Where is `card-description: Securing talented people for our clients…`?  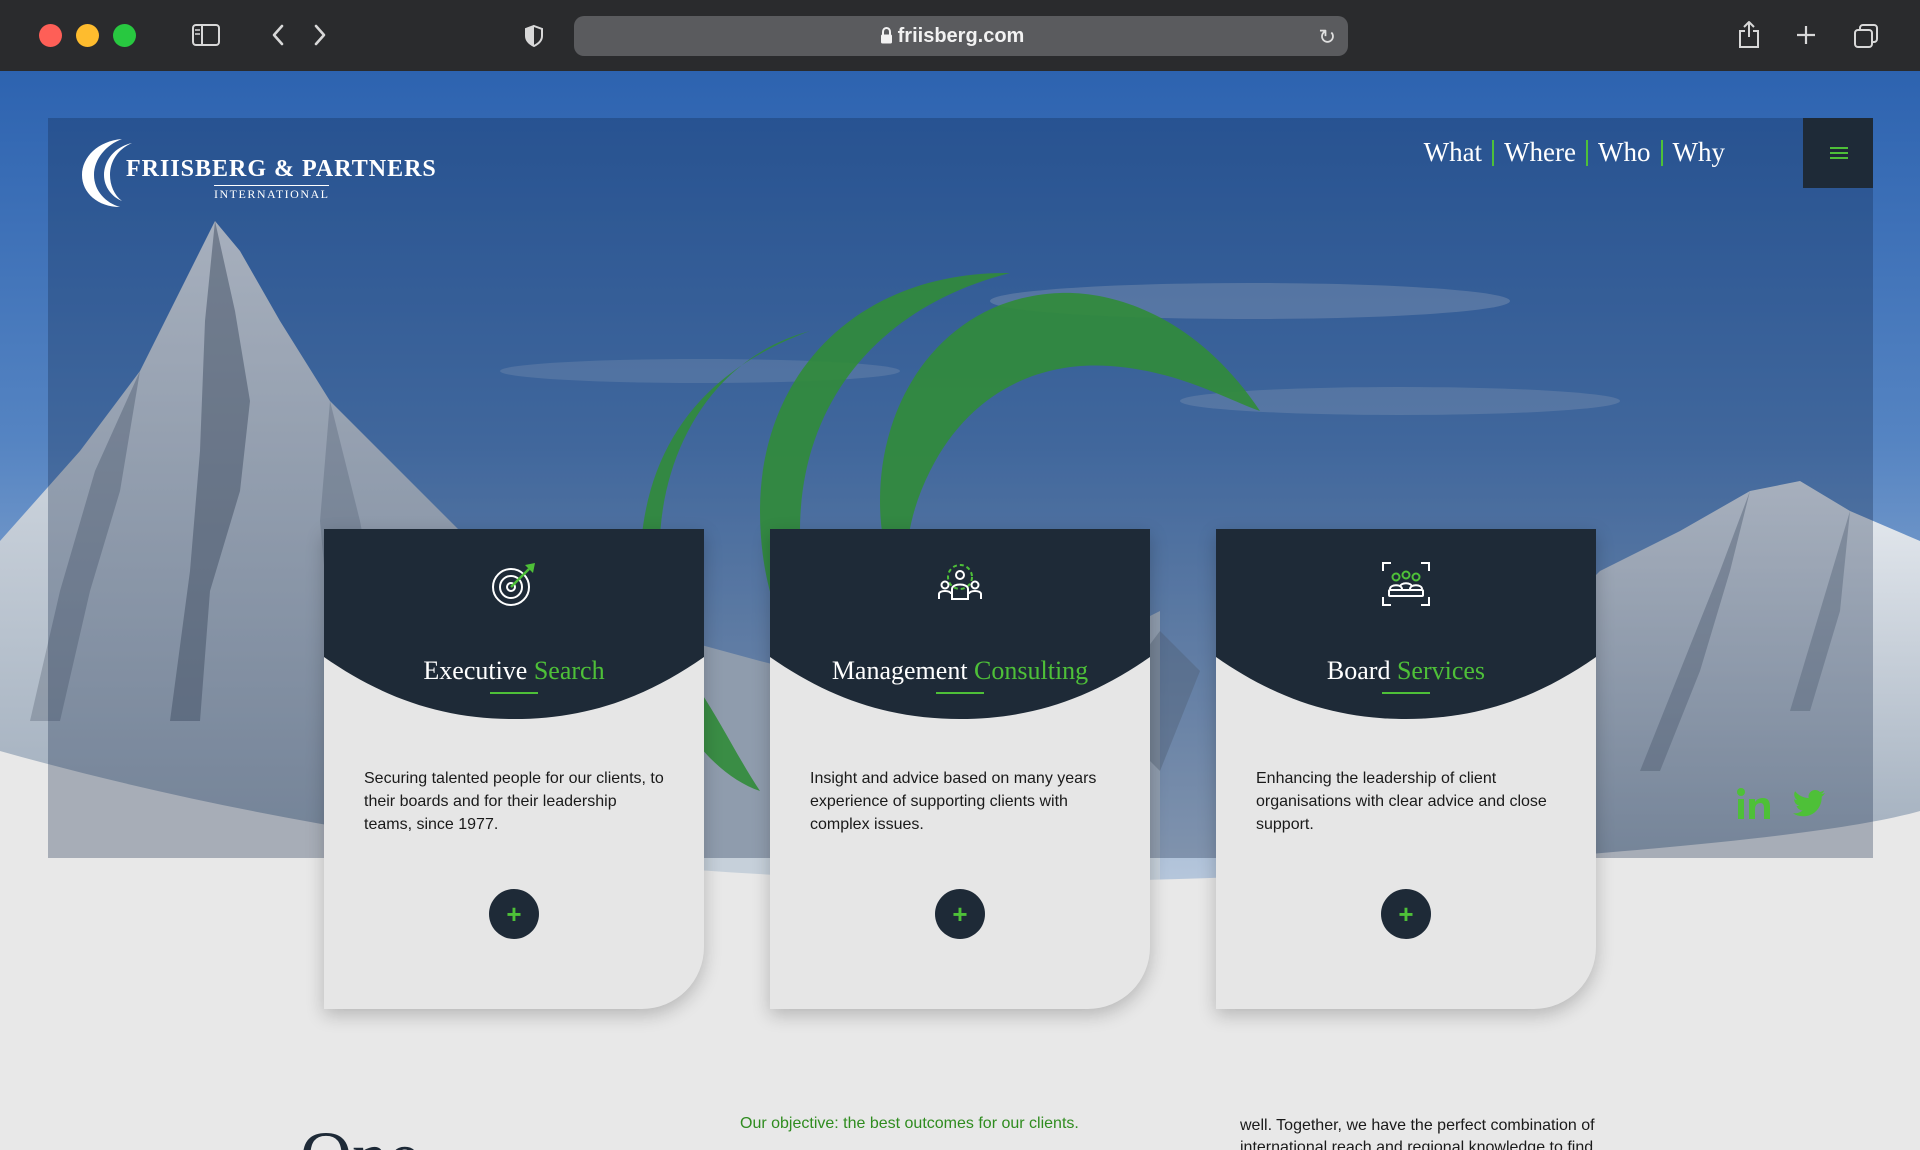
card-description: Securing talented people for our clients… is located at coordinates (514, 801).